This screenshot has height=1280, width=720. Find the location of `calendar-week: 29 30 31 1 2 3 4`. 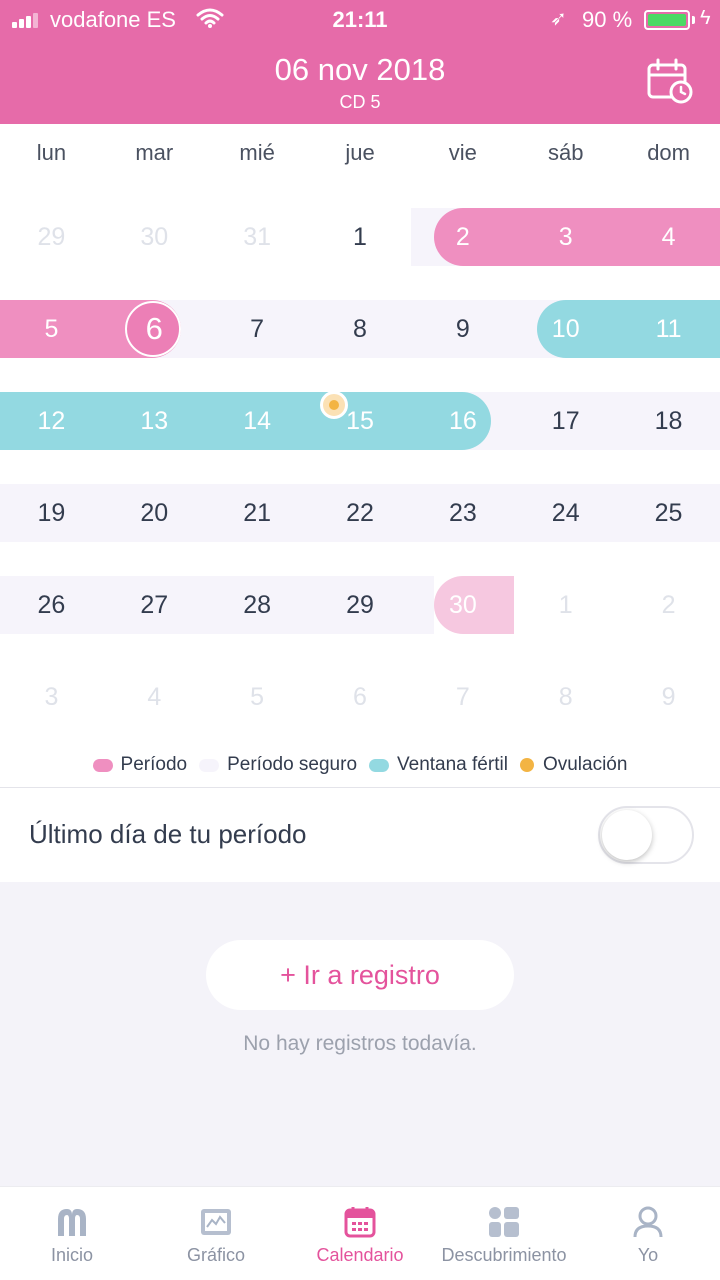

calendar-week: 29 30 31 1 2 3 4 is located at coordinates (360, 237).